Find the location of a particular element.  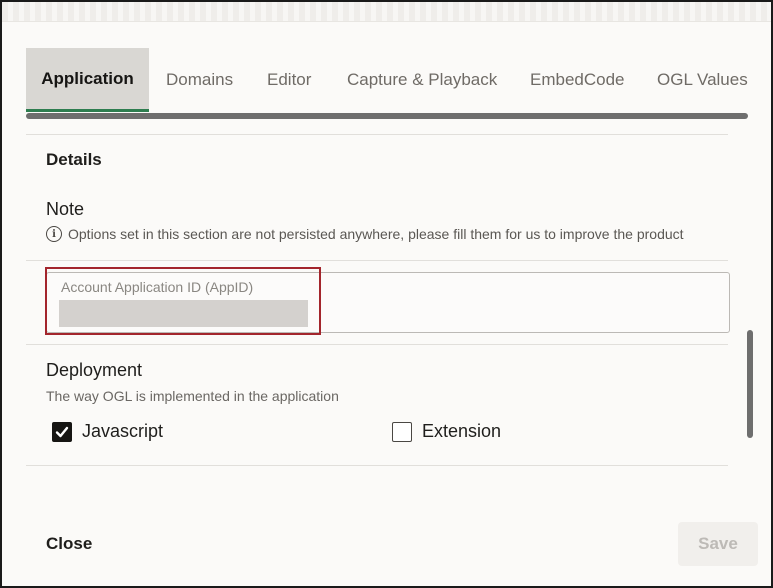

checkmark-icon is located at coordinates (62, 431).